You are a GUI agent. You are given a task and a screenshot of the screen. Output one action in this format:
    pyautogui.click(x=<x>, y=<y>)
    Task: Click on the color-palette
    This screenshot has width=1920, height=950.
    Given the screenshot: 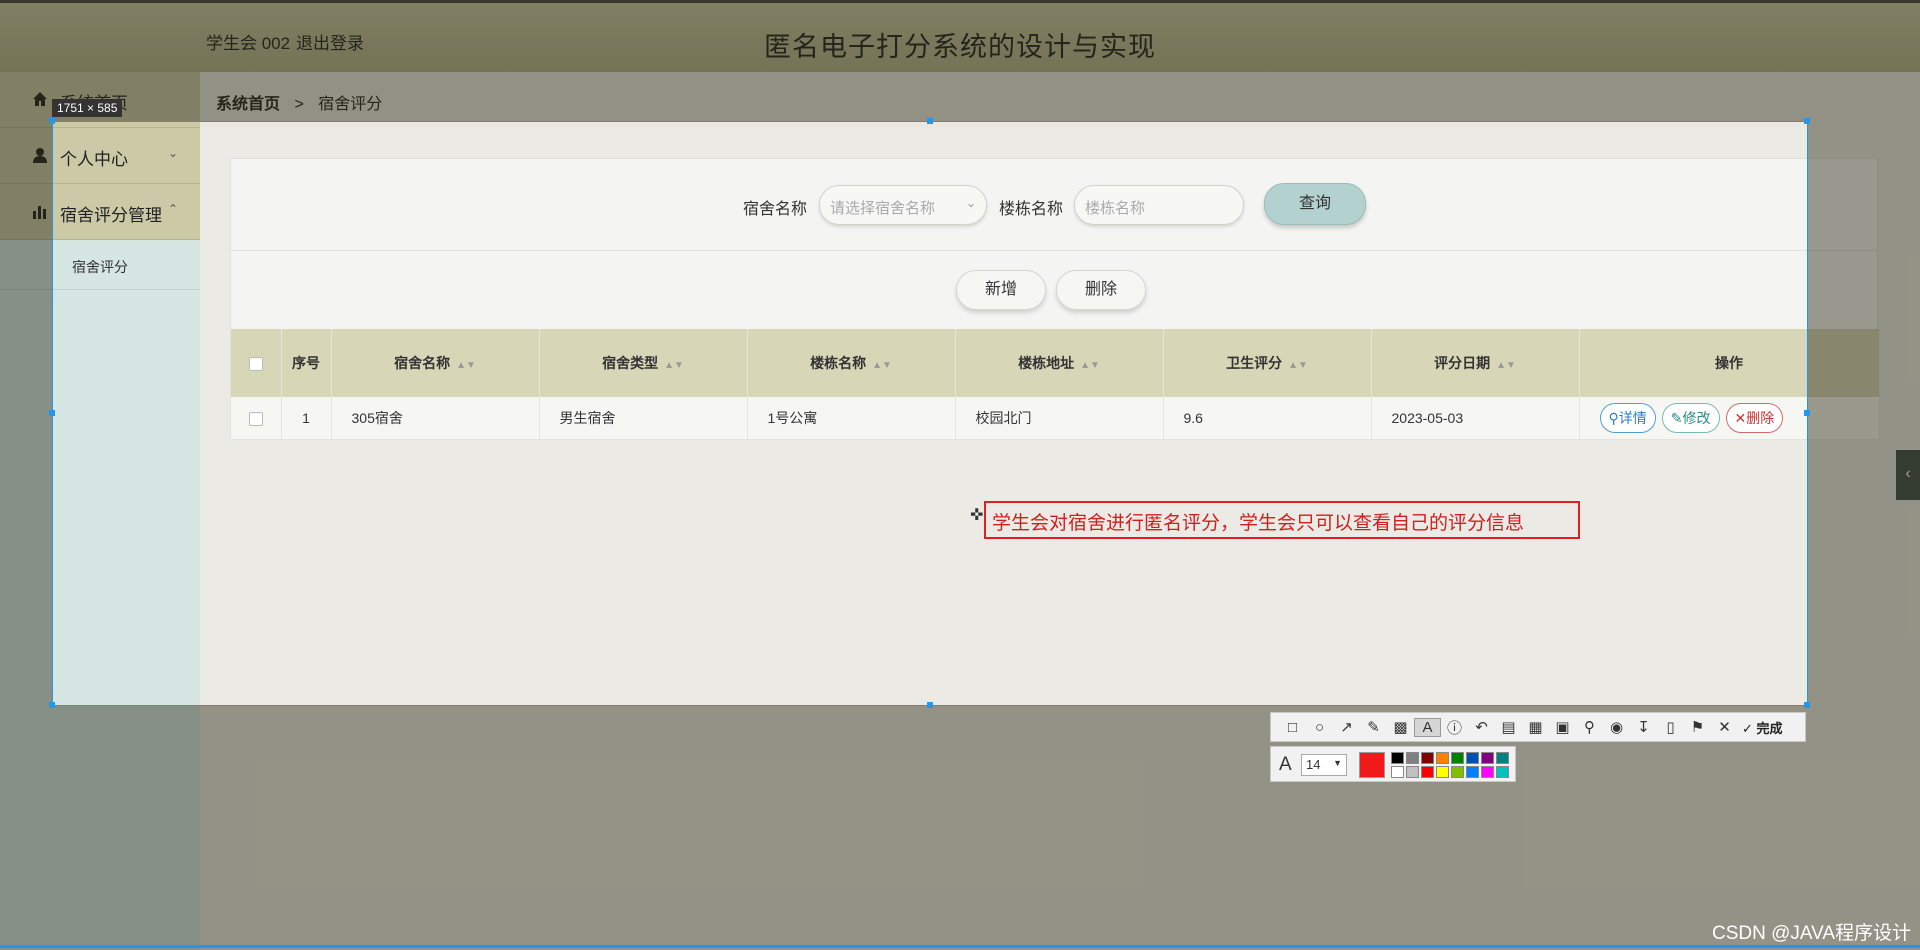 What is the action you would take?
    pyautogui.click(x=1450, y=765)
    